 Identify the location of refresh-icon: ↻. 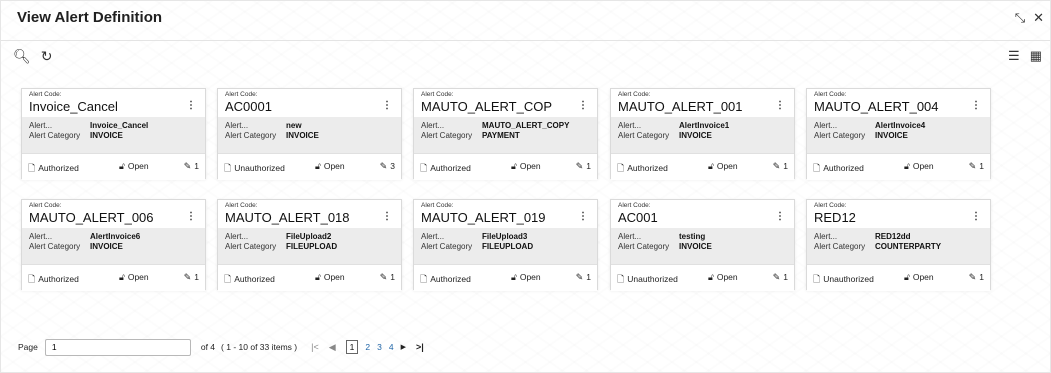
(47, 56).